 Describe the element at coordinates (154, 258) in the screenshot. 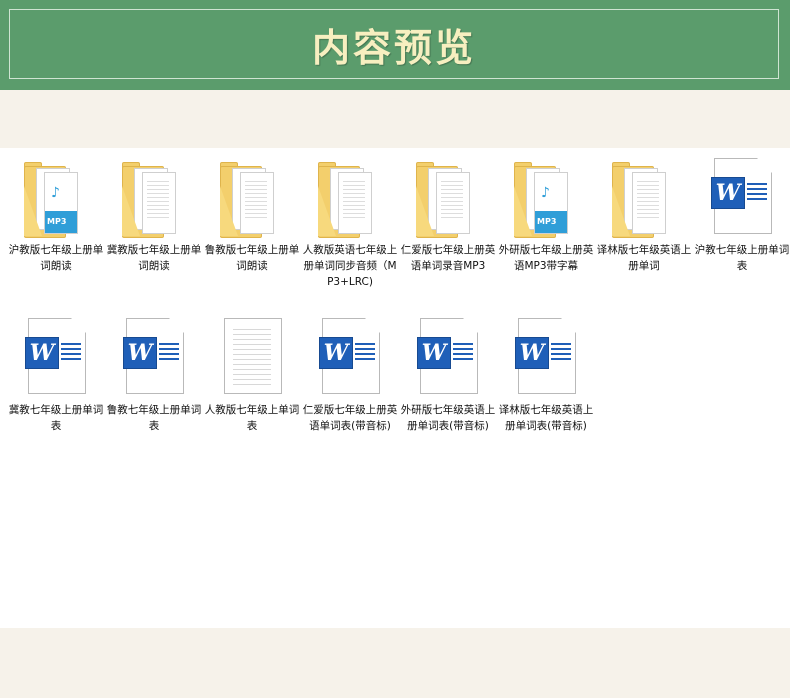

I see `file-label: 冀教版七年级上册单词朗读` at that location.